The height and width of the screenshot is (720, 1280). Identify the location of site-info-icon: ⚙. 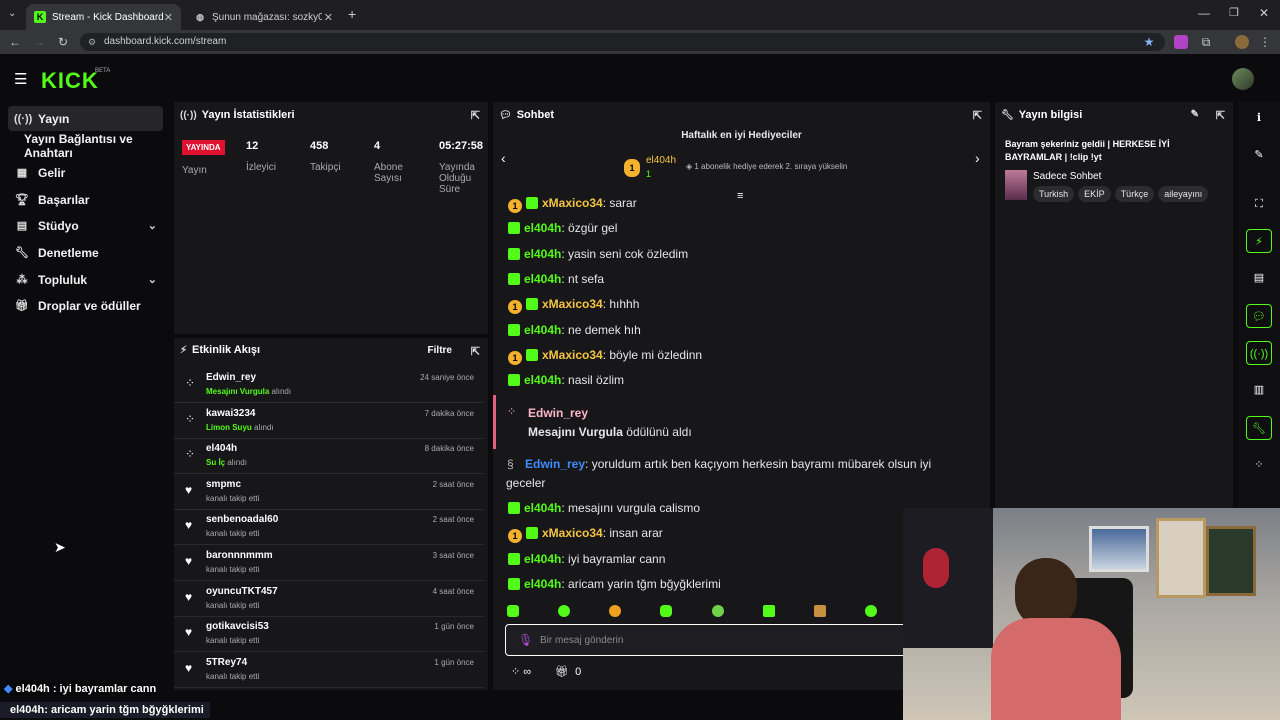
(92, 42).